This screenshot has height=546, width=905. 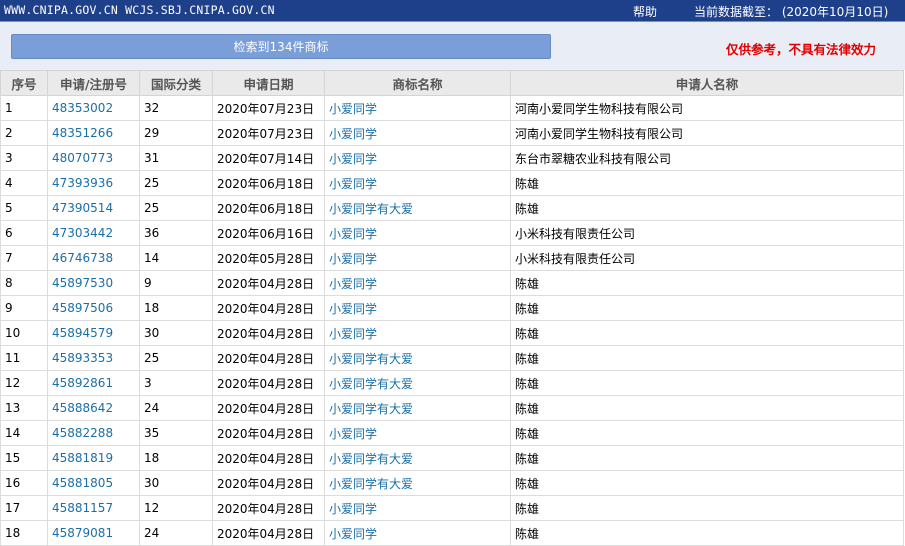 What do you see at coordinates (801, 49) in the screenshot?
I see `disclaimer-text: 仅供参考，不具有法律效力` at bounding box center [801, 49].